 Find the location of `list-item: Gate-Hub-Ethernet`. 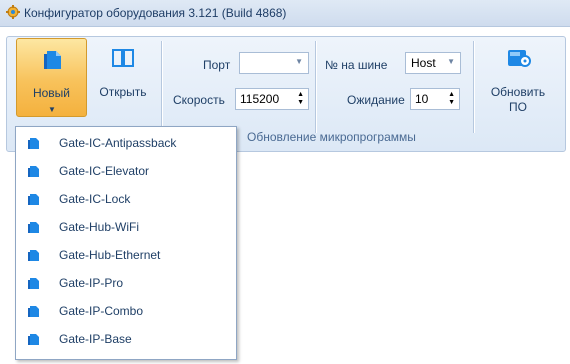

list-item: Gate-Hub-Ethernet is located at coordinates (126, 255).